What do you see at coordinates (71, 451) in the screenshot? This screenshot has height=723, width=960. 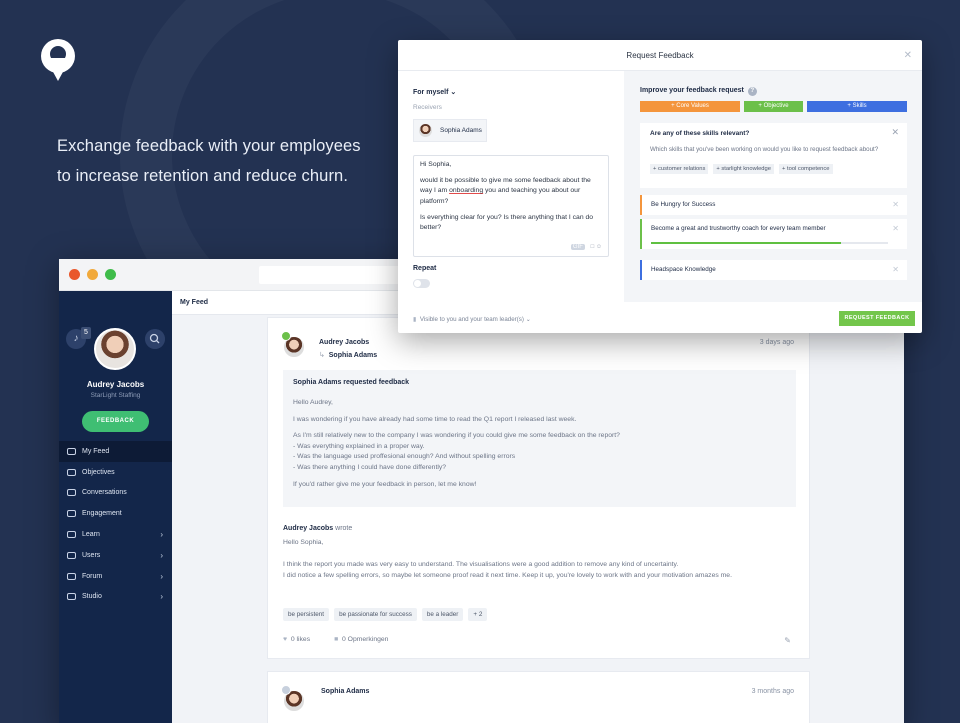 I see `feed-icon` at bounding box center [71, 451].